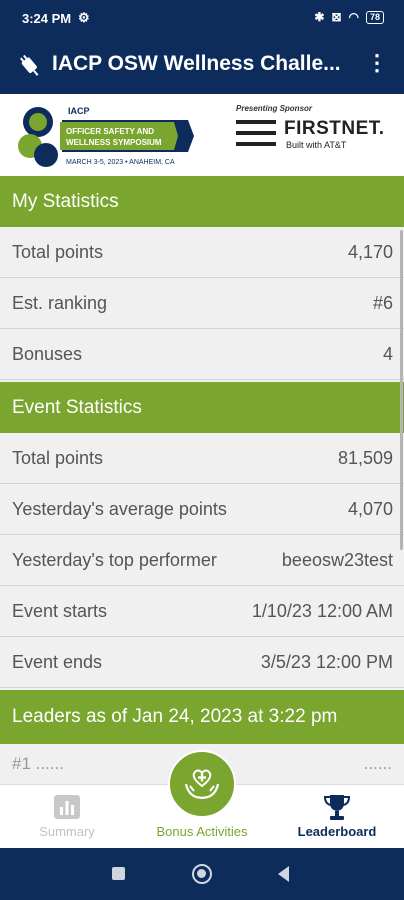  What do you see at coordinates (370, 509) in the screenshot?
I see `stat-value: 4,070` at bounding box center [370, 509].